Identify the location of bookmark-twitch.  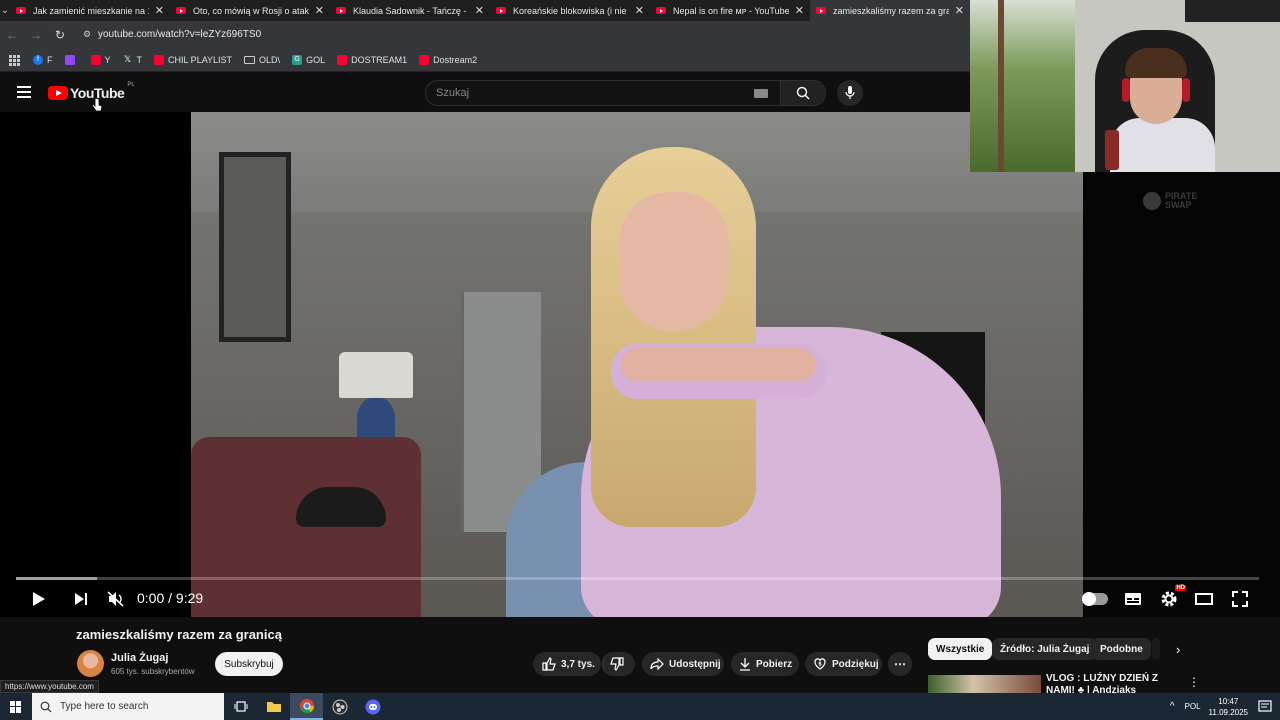
(71, 59).